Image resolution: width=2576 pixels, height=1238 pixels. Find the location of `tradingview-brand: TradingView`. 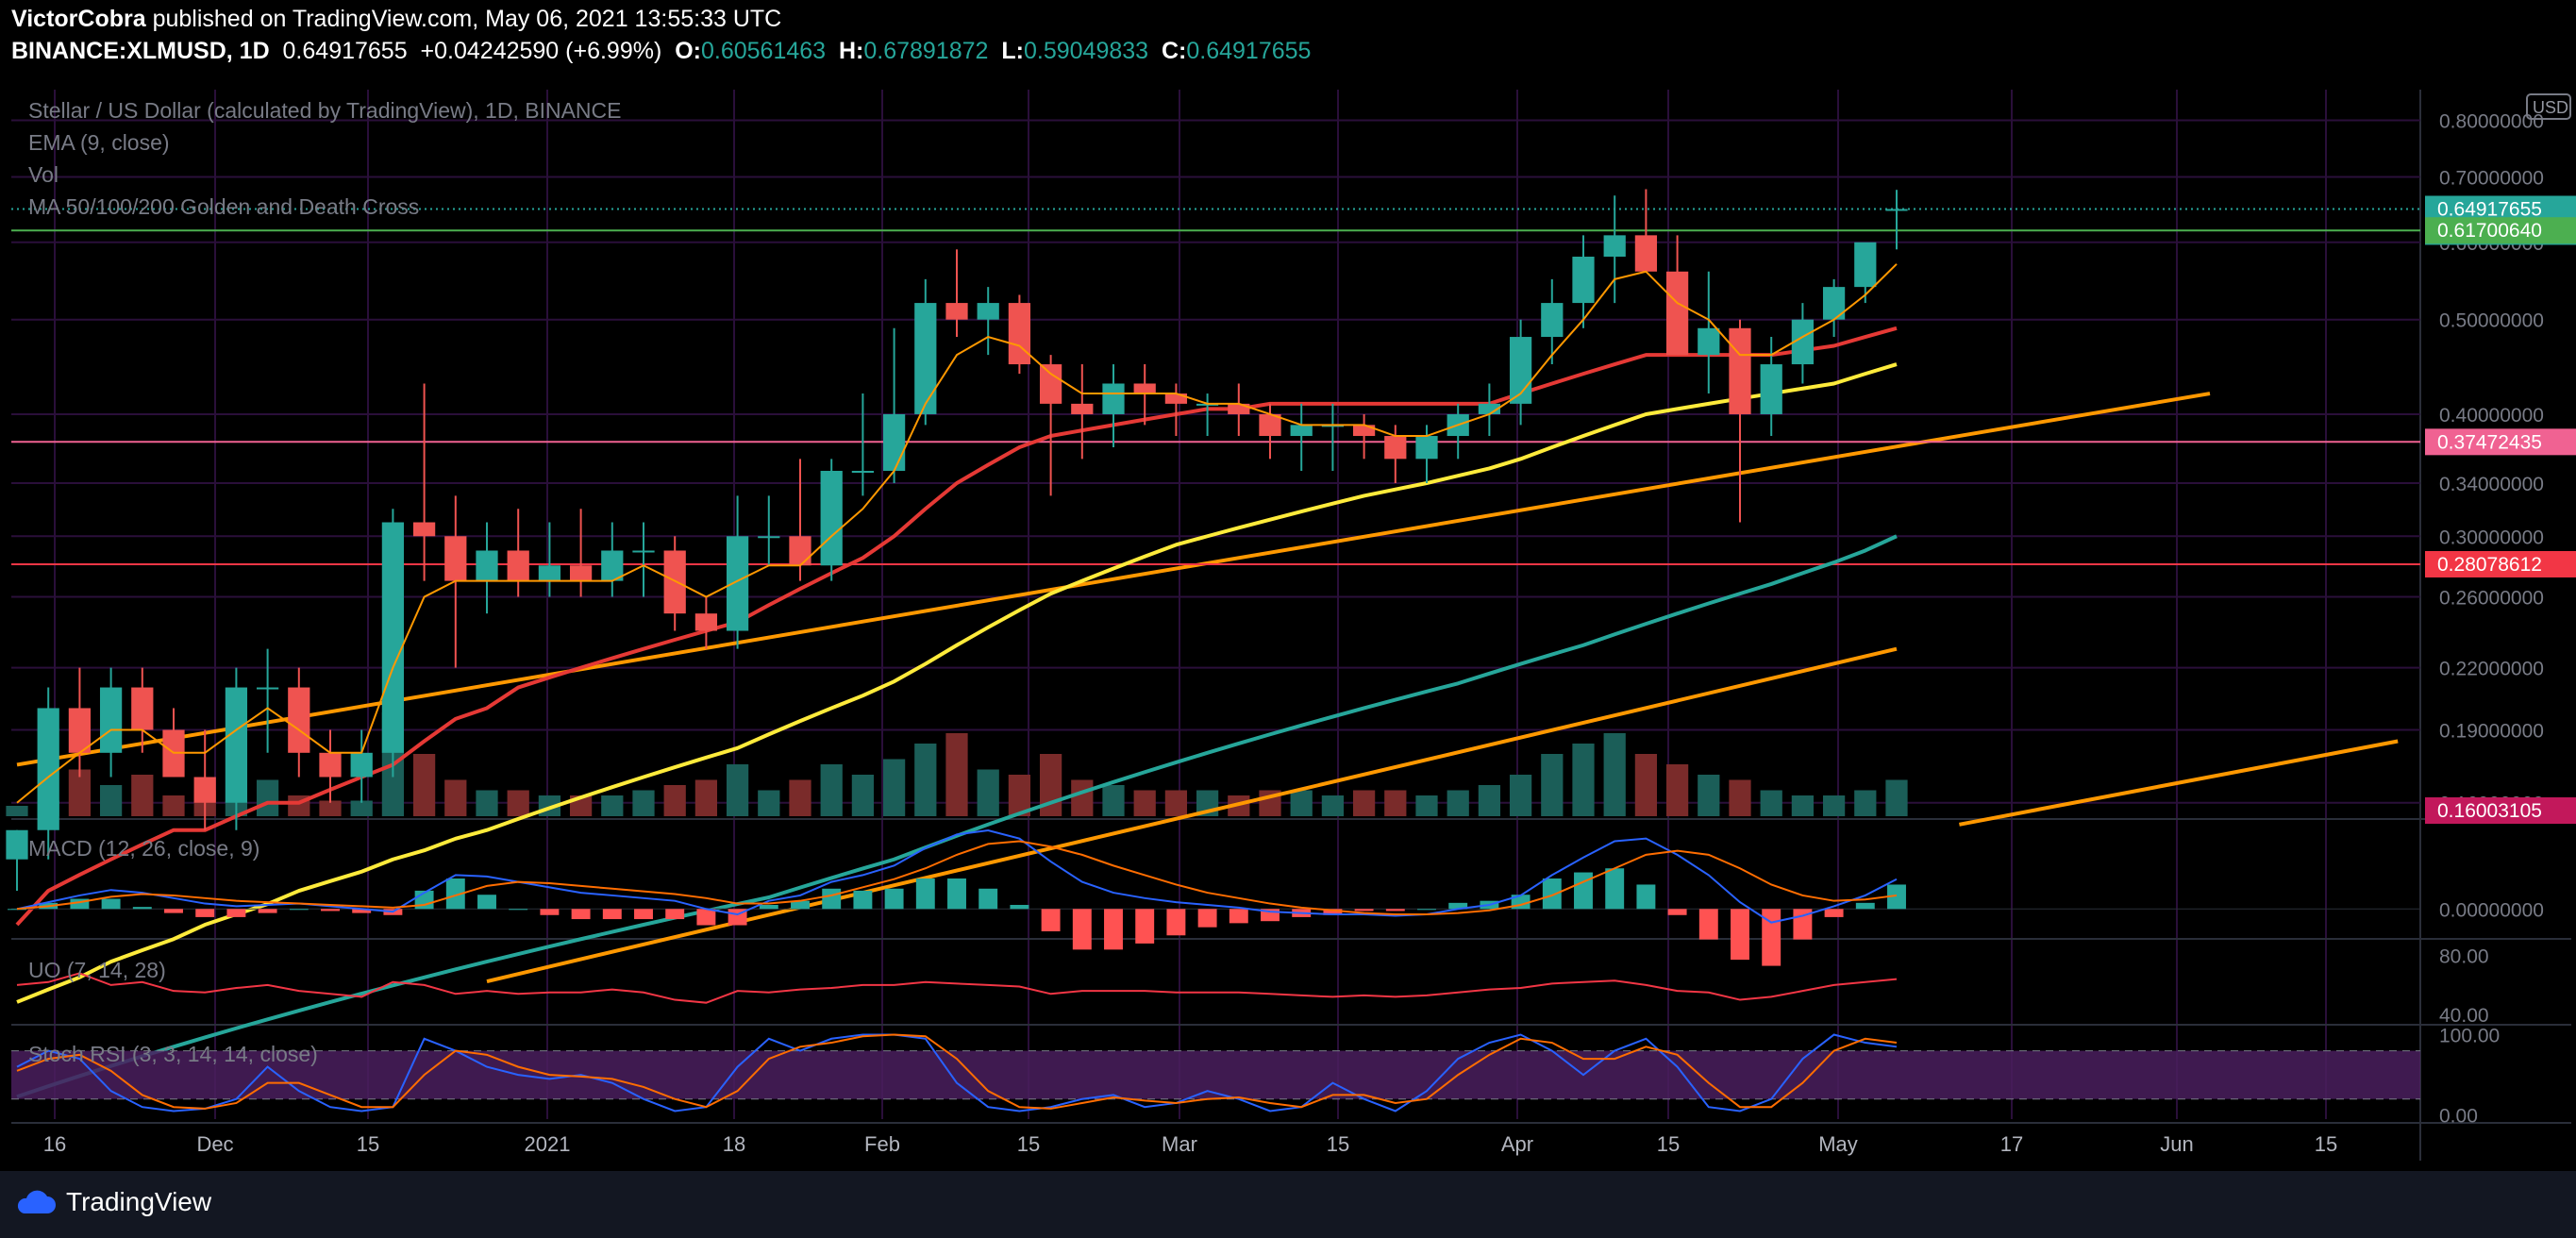

tradingview-brand: TradingView is located at coordinates (139, 1201).